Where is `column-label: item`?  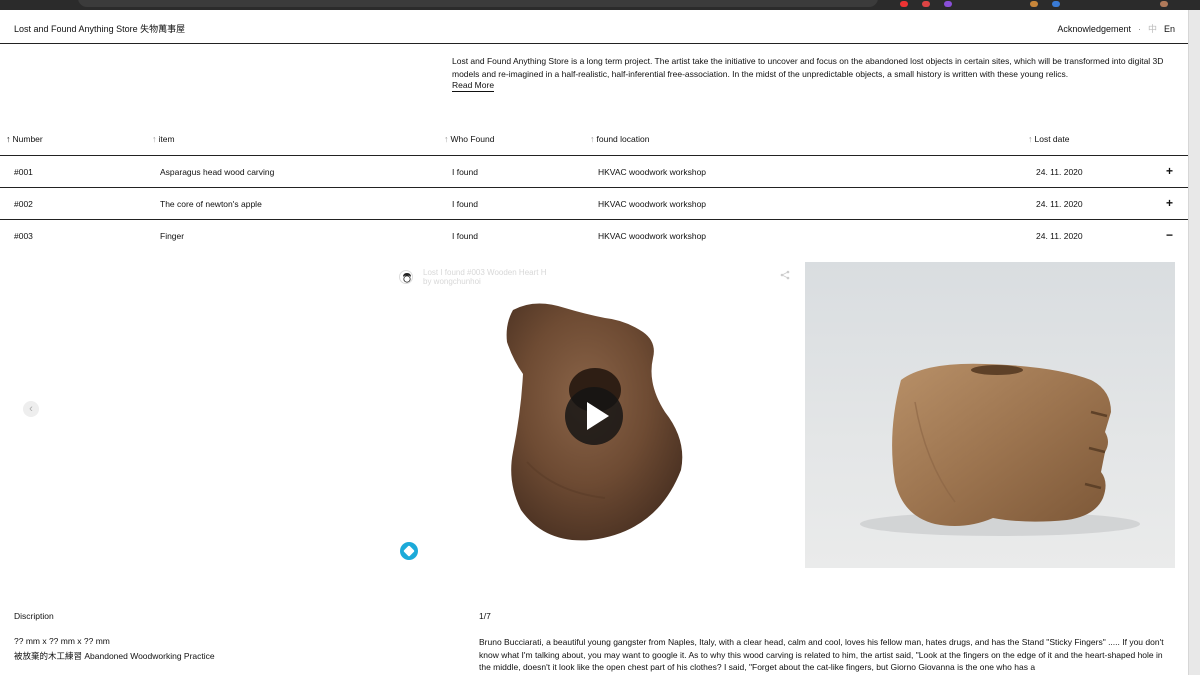
column-label: item is located at coordinates (166, 139).